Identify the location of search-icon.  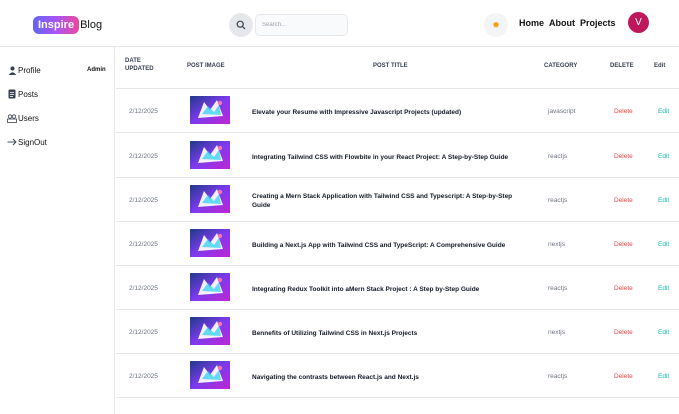
(241, 25).